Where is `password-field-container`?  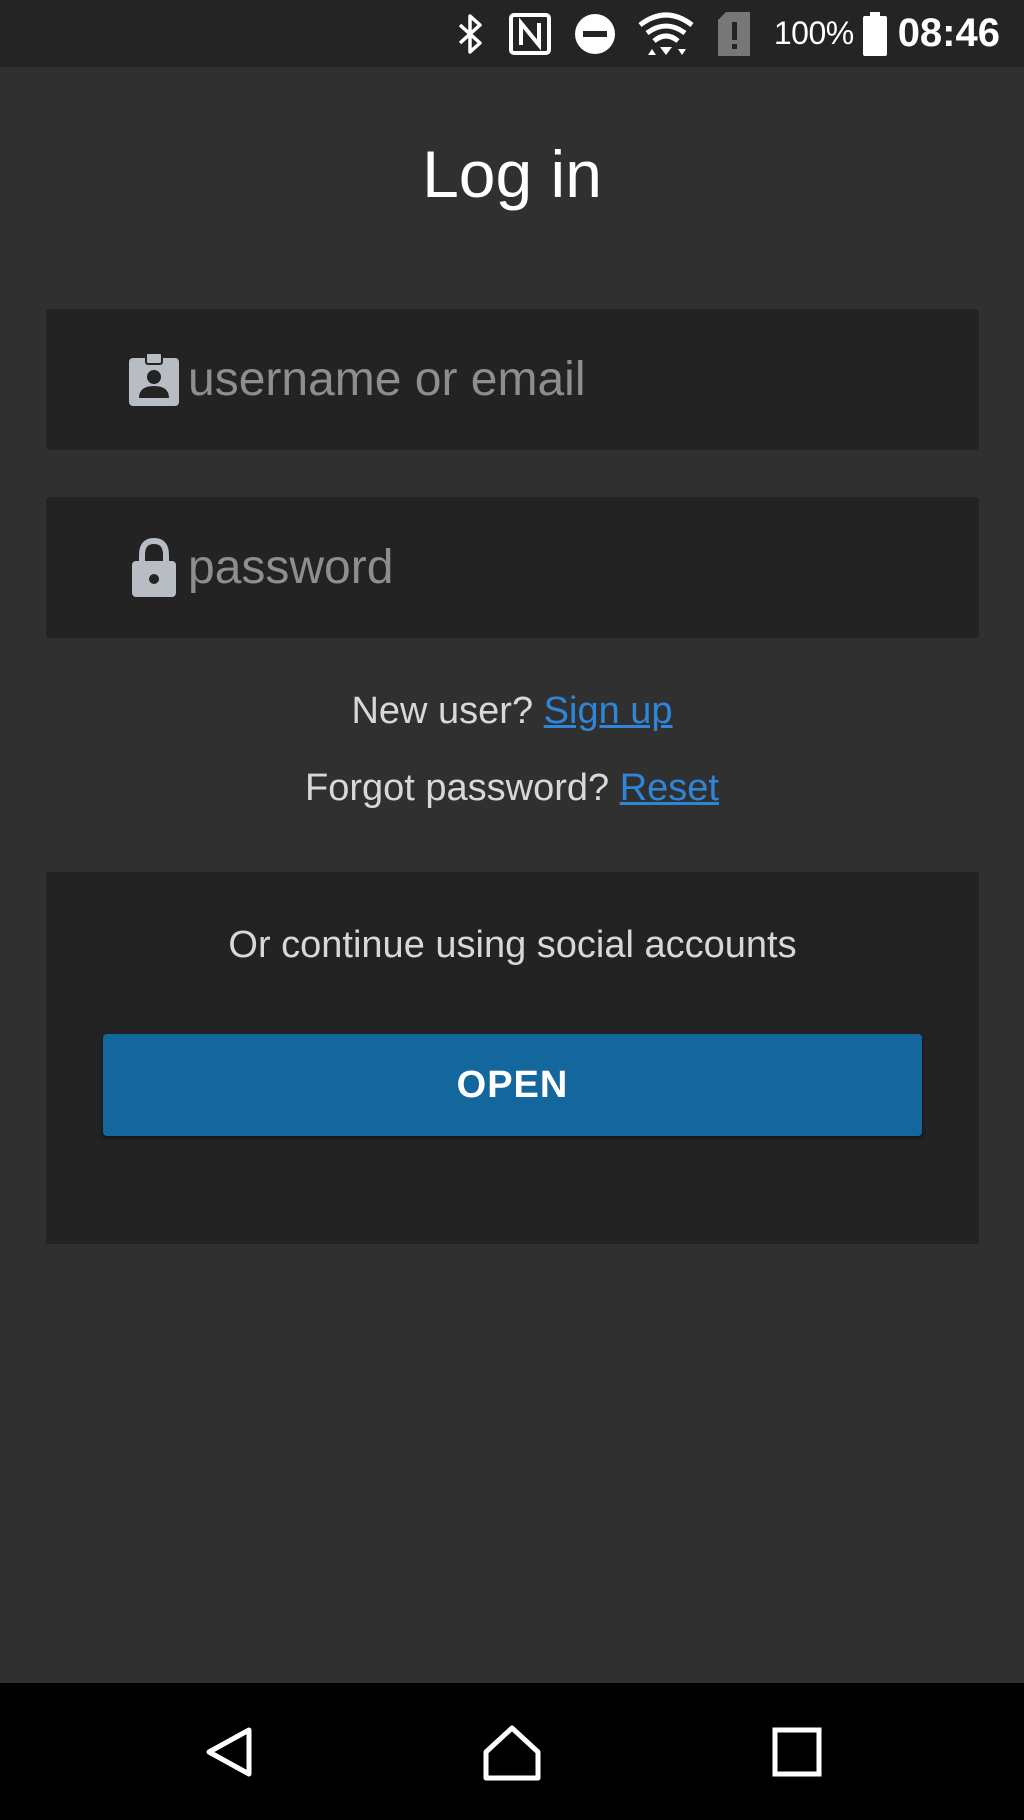
password-field-container is located at coordinates (512, 567).